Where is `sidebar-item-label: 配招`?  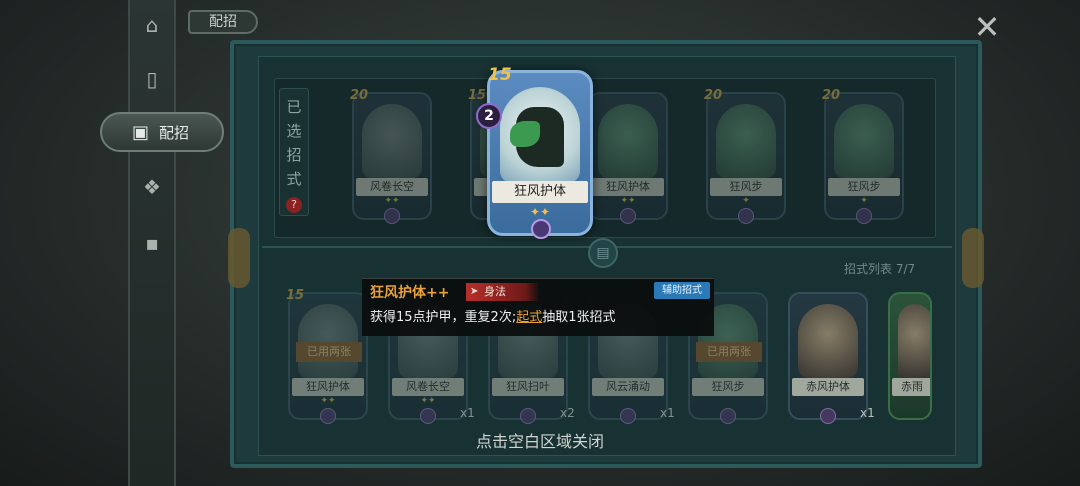 sidebar-item-label: 配招 is located at coordinates (174, 132).